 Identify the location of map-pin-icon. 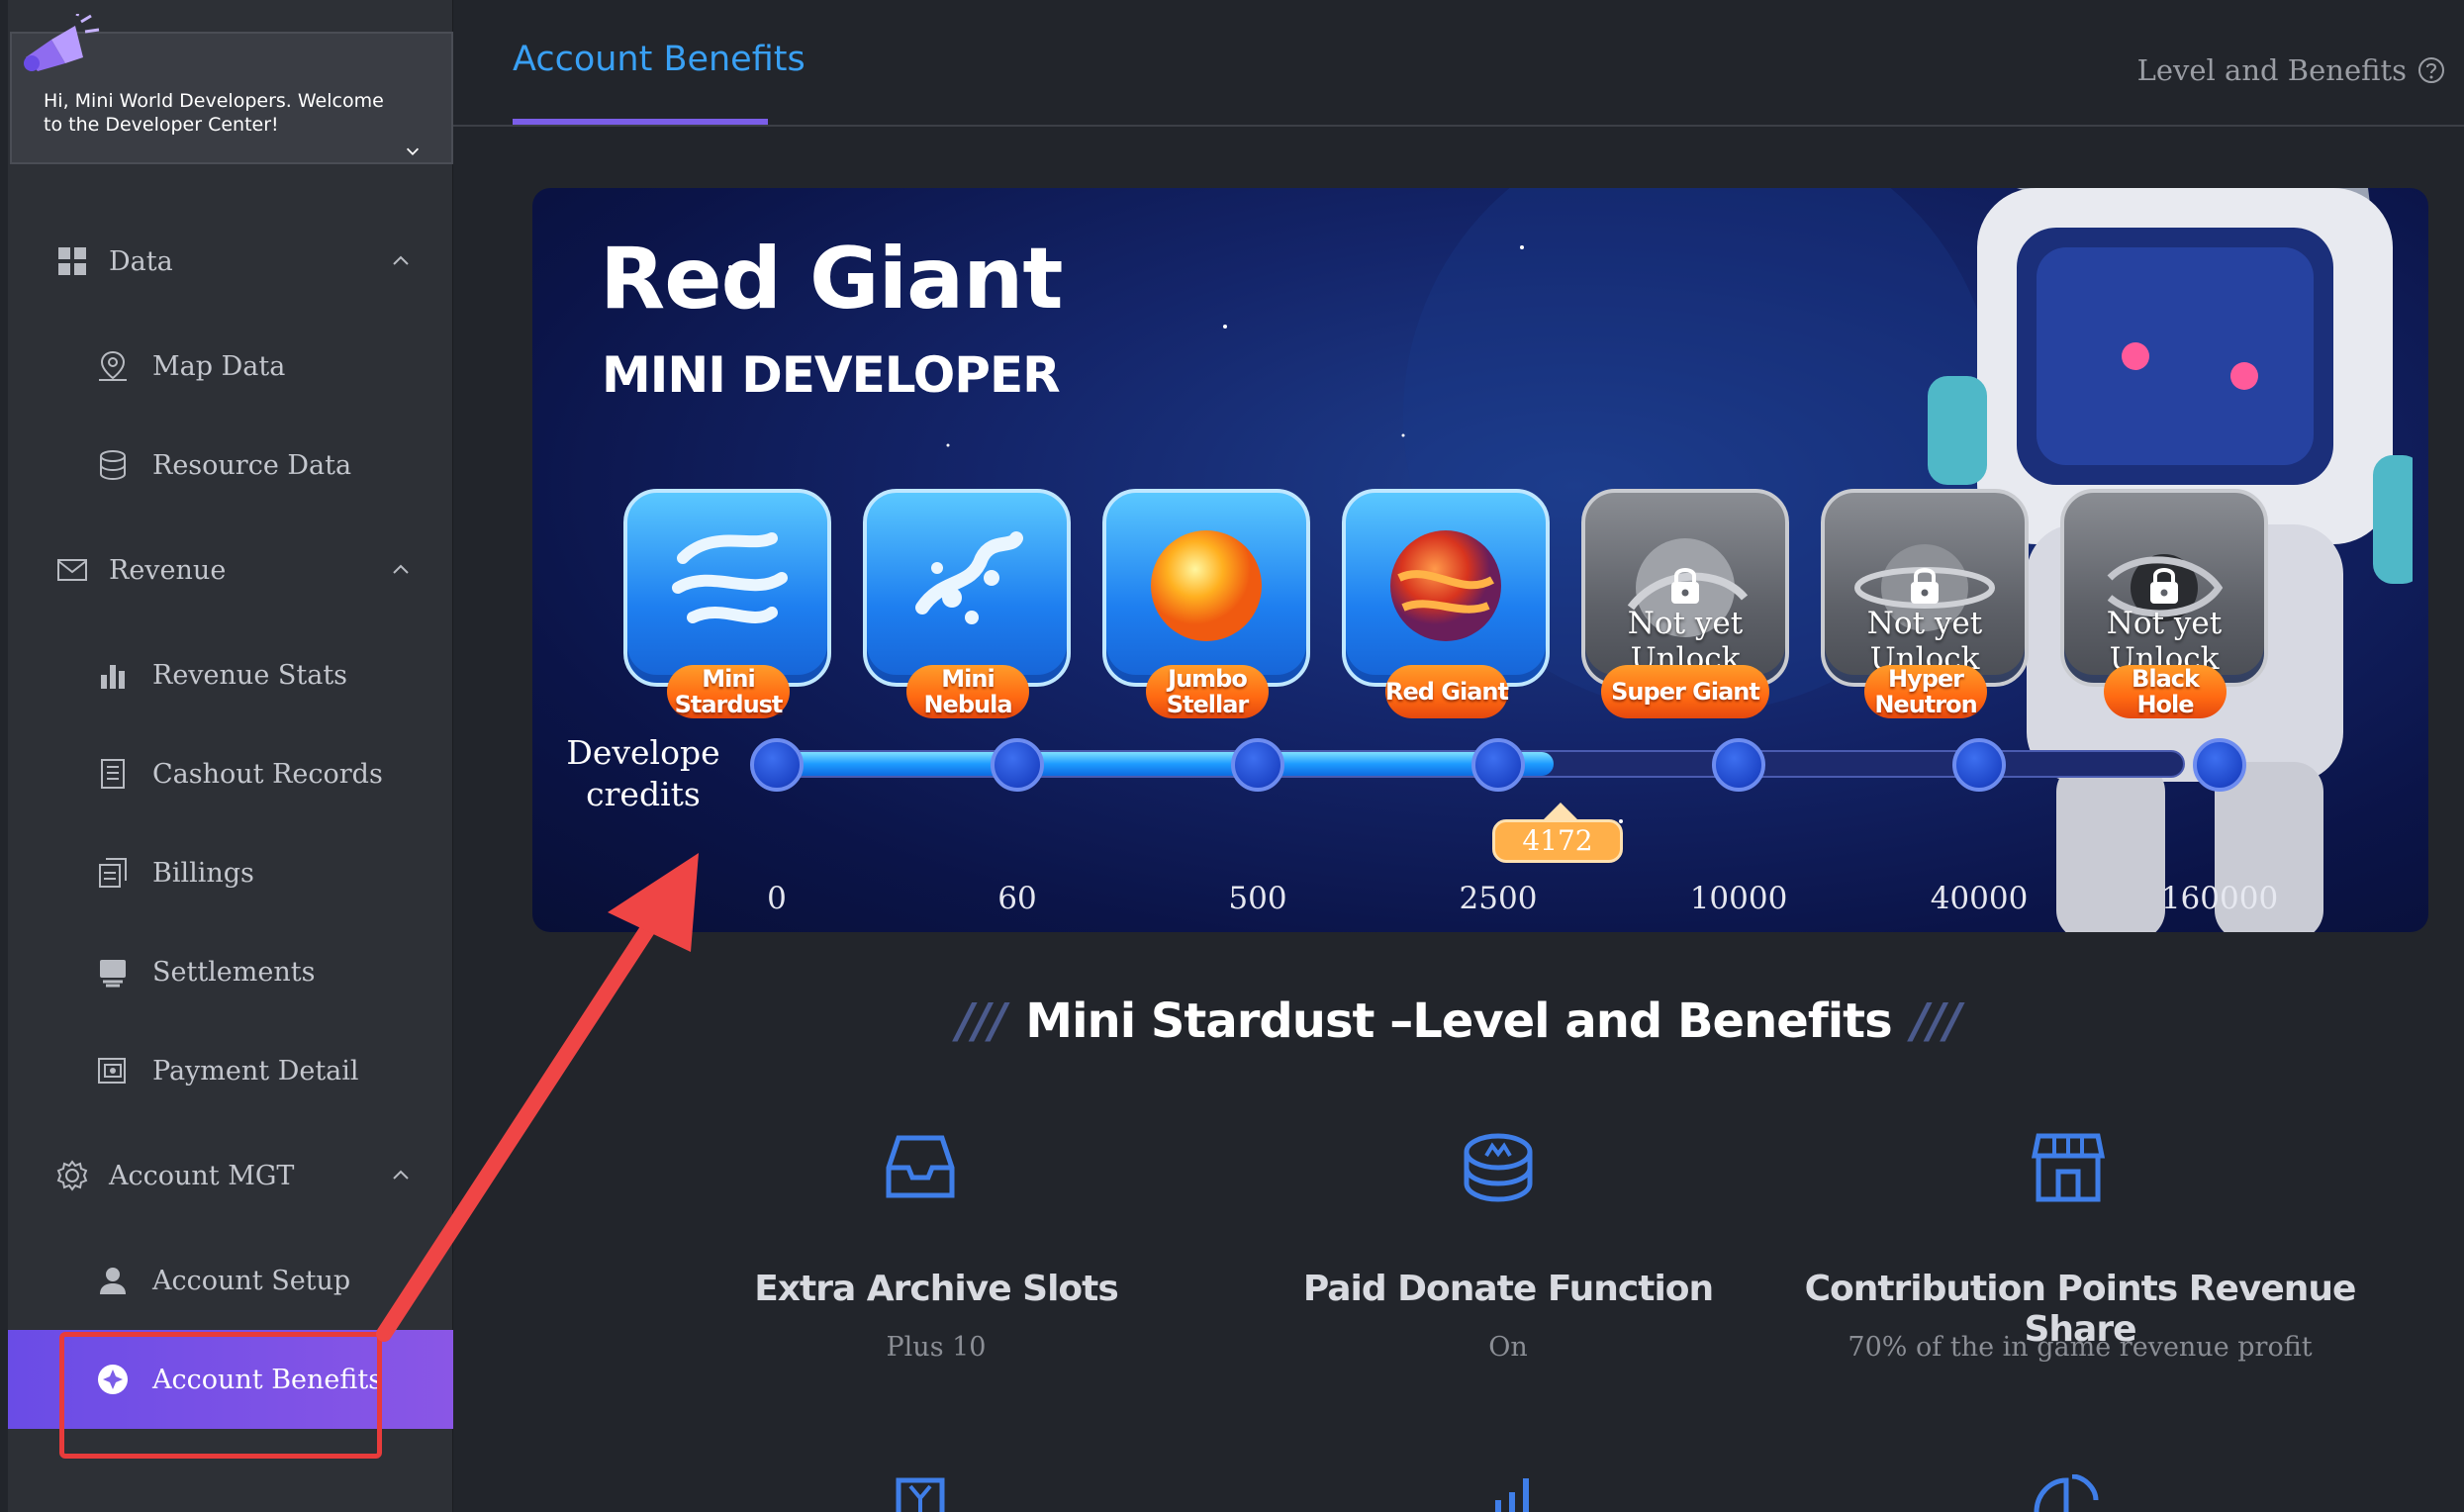
(113, 366).